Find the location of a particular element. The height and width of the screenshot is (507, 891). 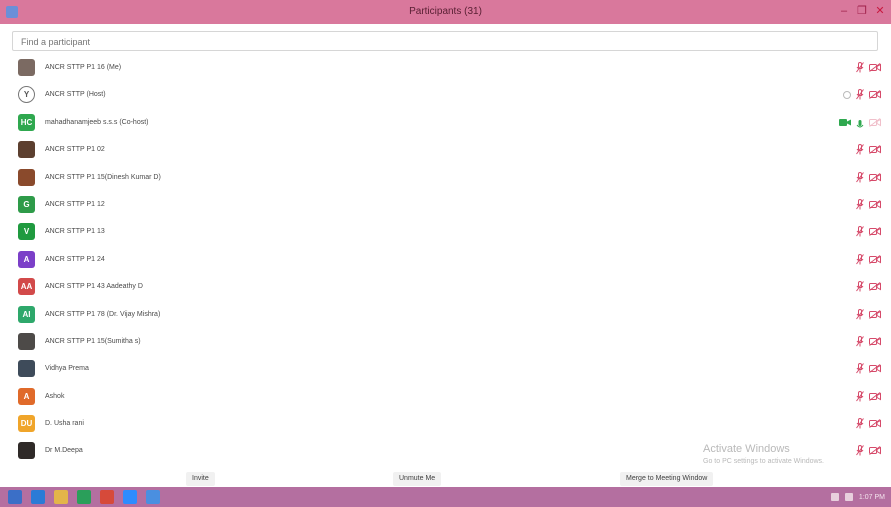

network-icon is located at coordinates (834, 497).